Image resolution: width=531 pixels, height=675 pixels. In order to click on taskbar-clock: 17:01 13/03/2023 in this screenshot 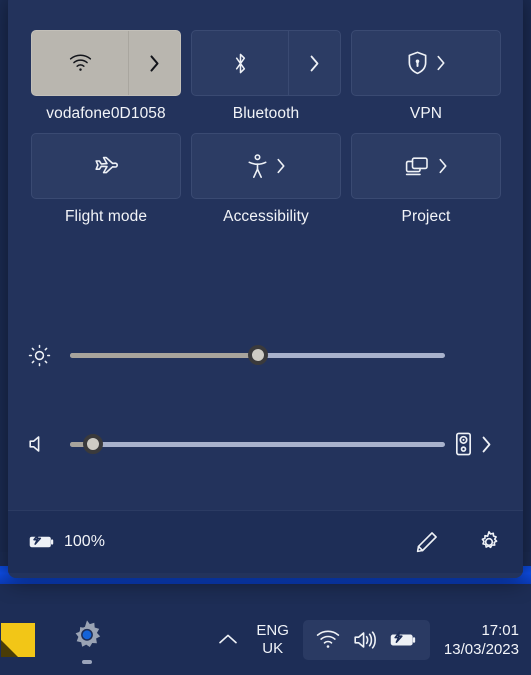, I will do `click(483, 640)`.